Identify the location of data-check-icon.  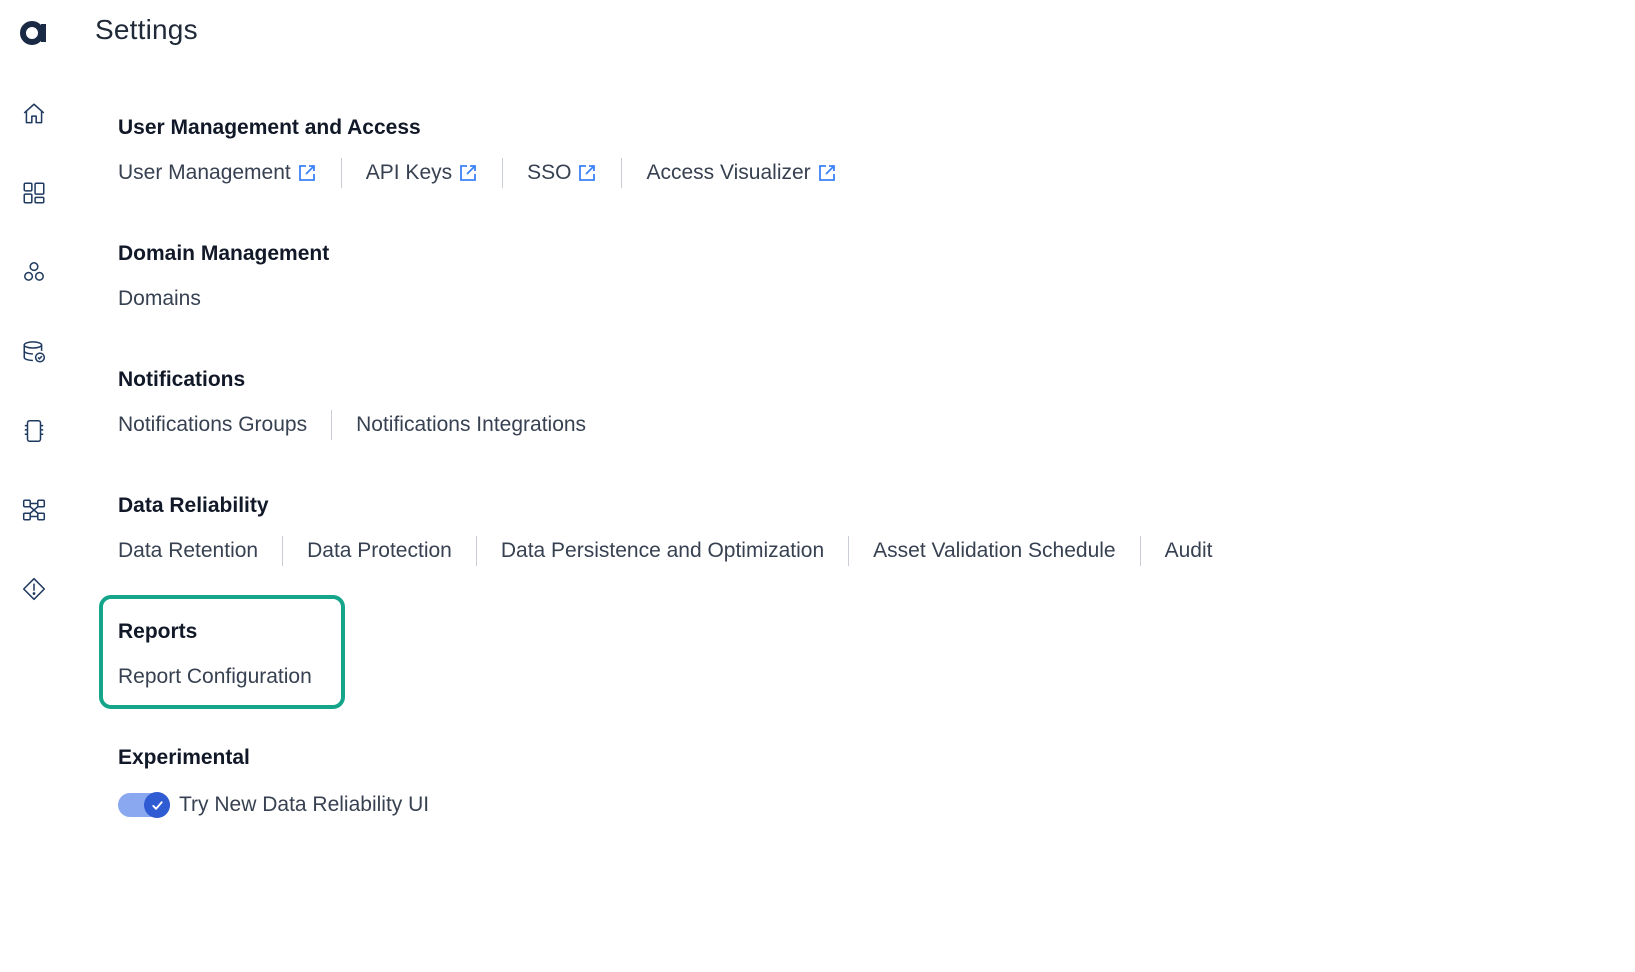
(34, 352).